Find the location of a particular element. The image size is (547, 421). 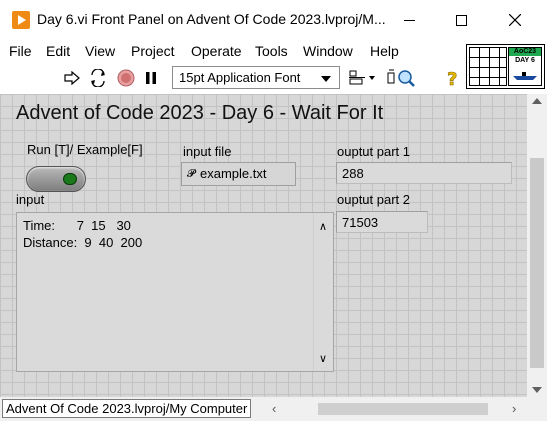

context-help-icon: ? is located at coordinates (452, 78).